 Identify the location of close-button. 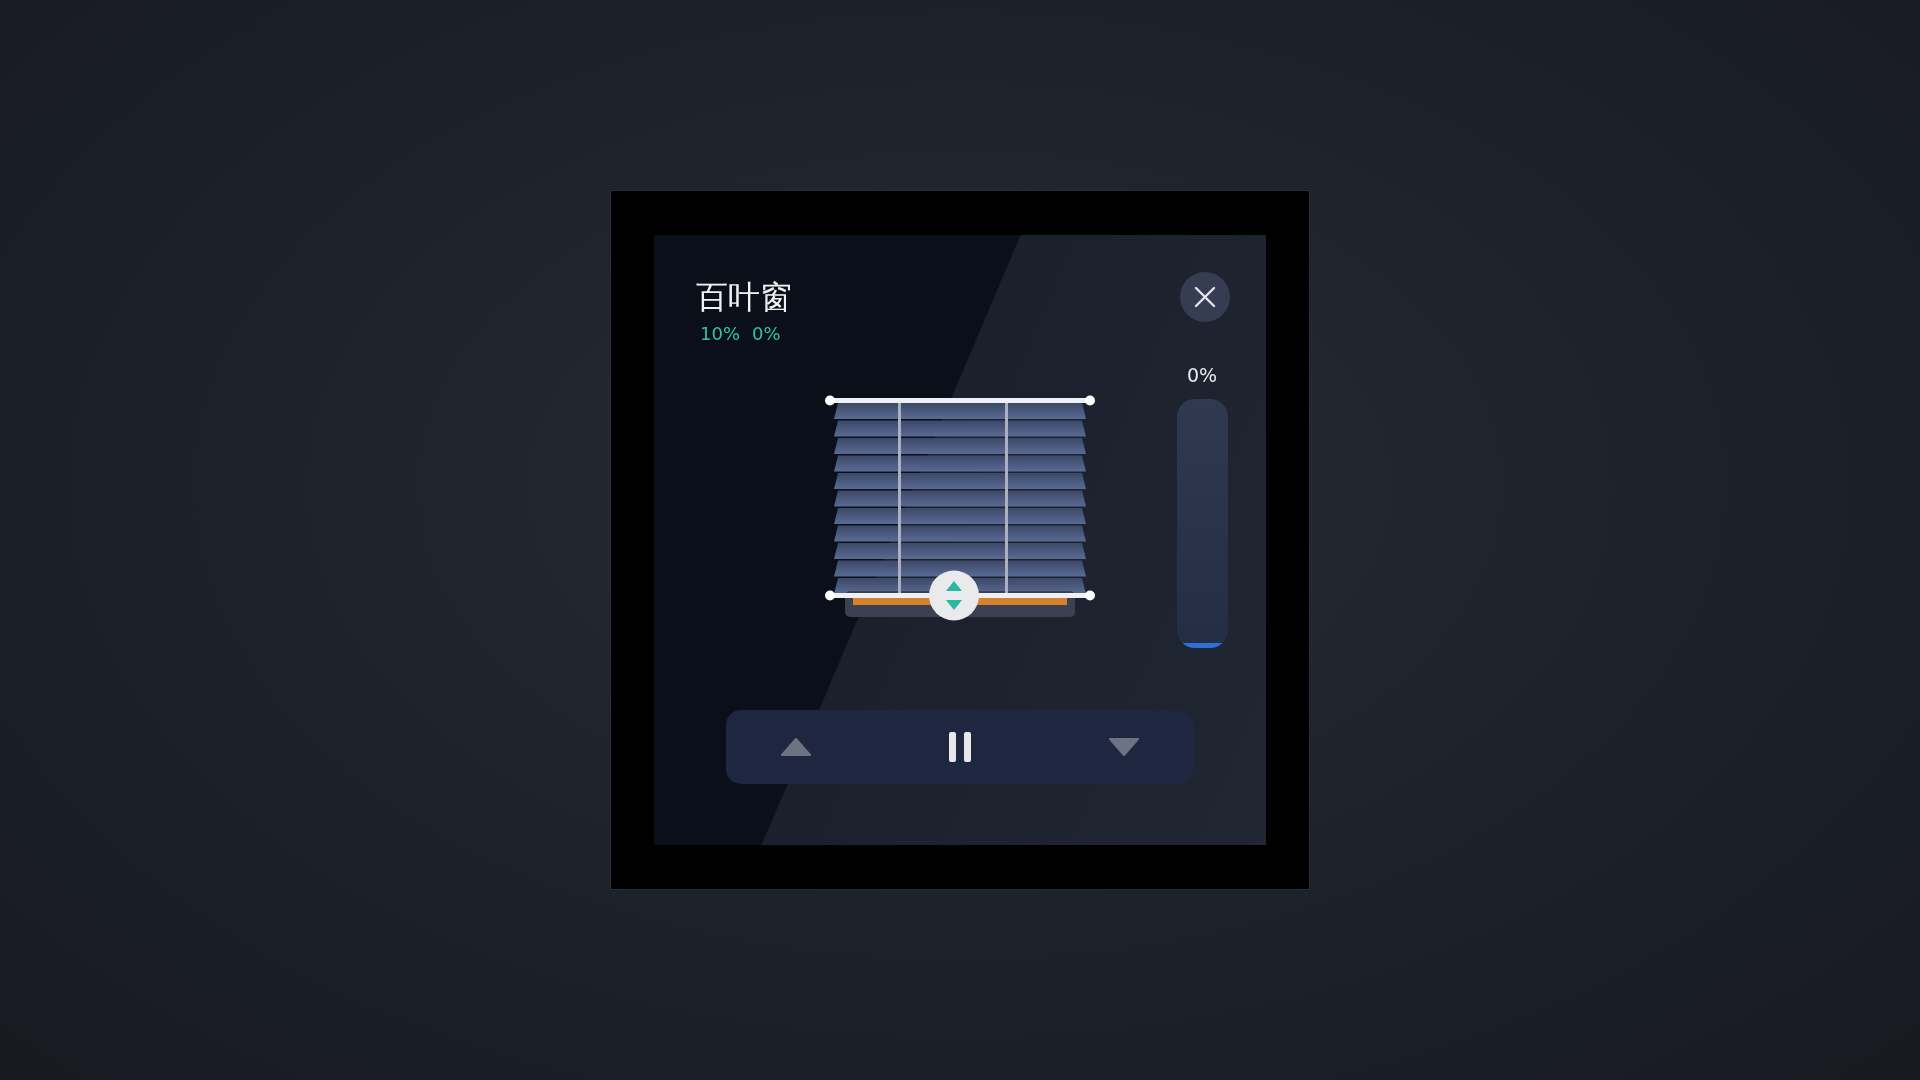
(1205, 297).